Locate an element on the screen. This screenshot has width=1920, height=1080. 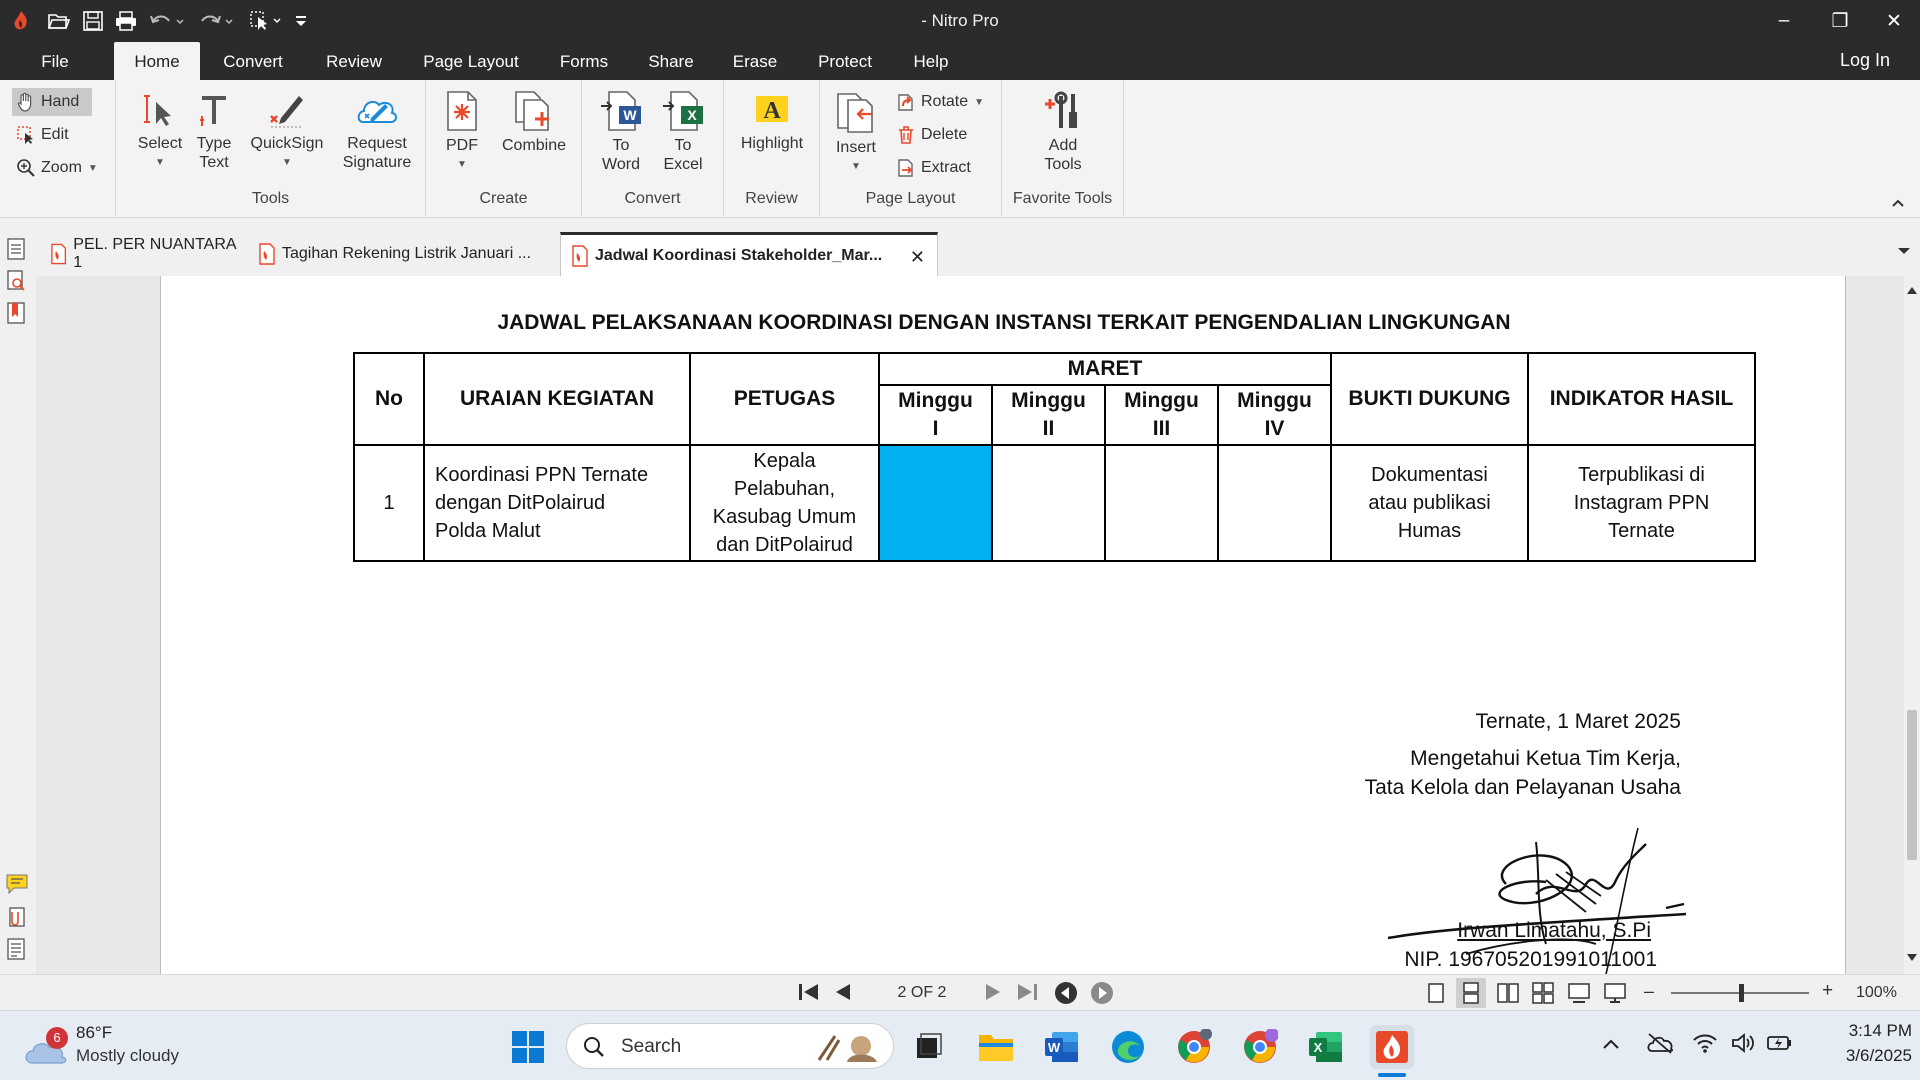
create-pdf-button: PDF ▼ is located at coordinates (462, 132).